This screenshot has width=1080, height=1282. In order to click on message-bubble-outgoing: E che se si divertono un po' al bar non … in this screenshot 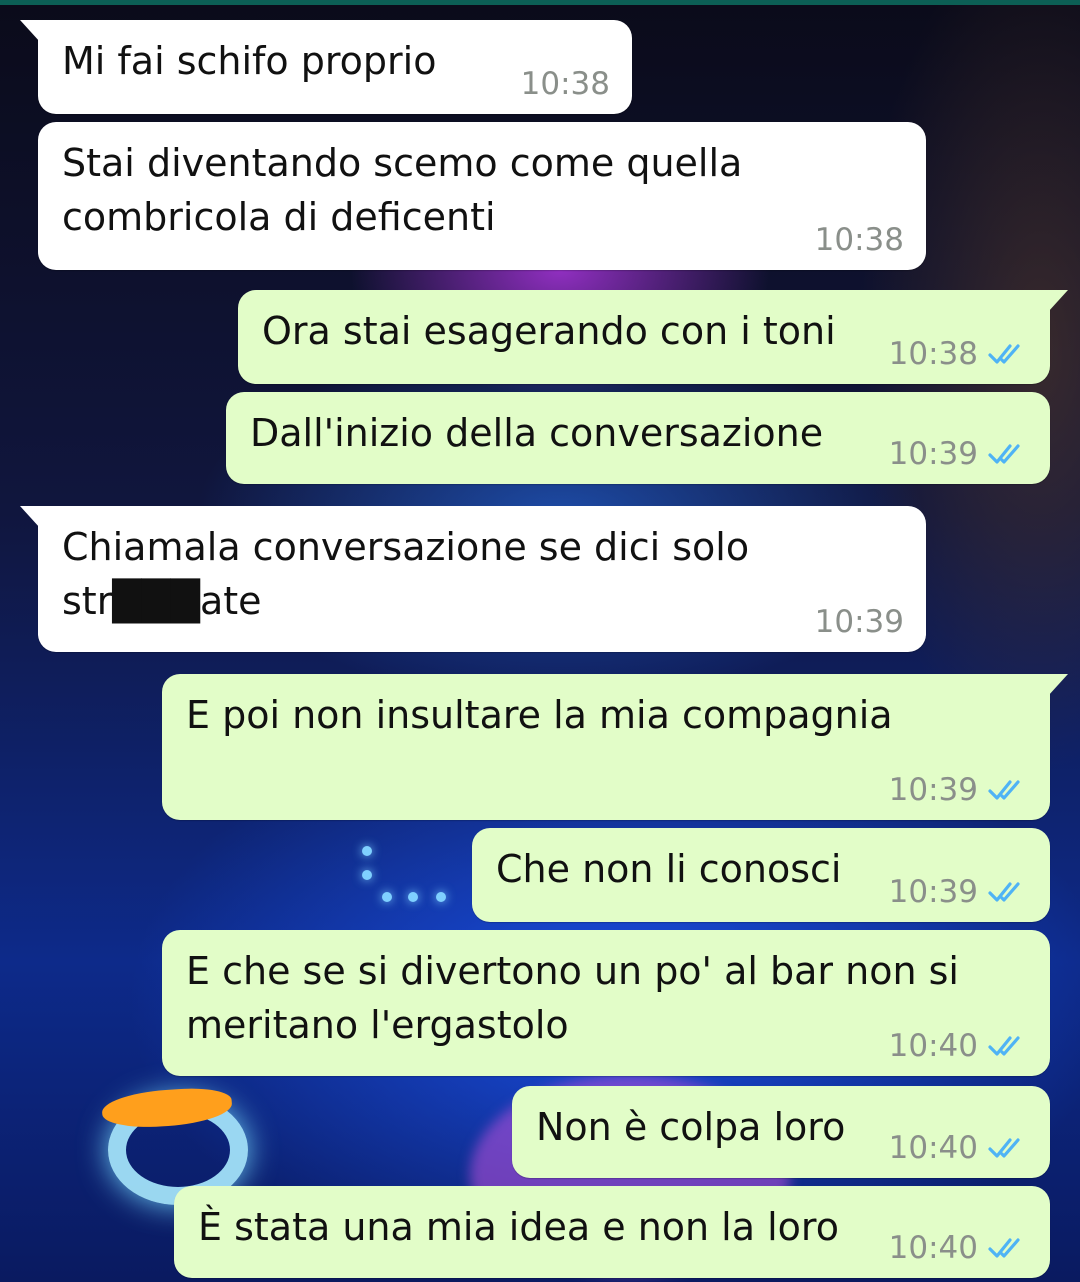, I will do `click(606, 1003)`.